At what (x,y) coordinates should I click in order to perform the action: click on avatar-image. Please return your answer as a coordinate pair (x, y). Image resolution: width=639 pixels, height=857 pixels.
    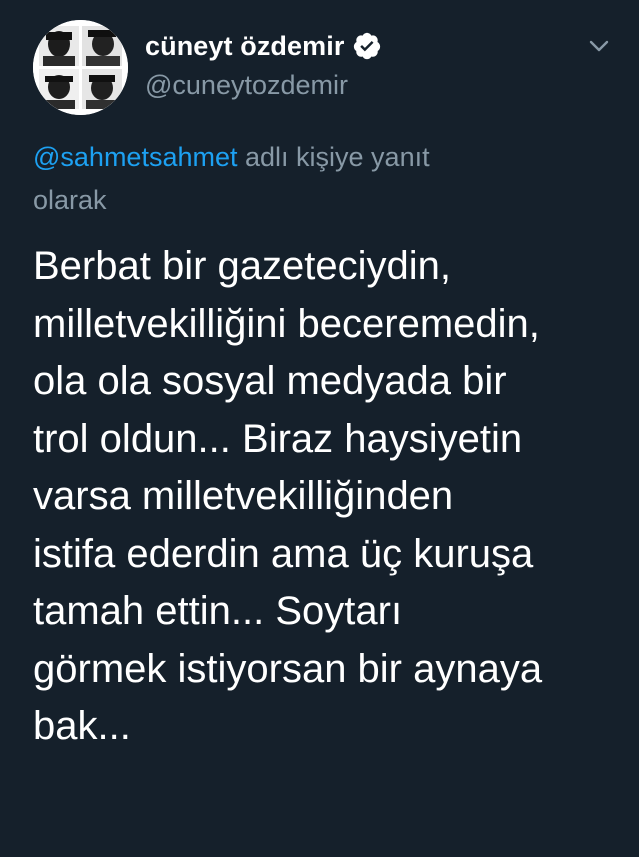
    Looking at the image, I should click on (80, 67).